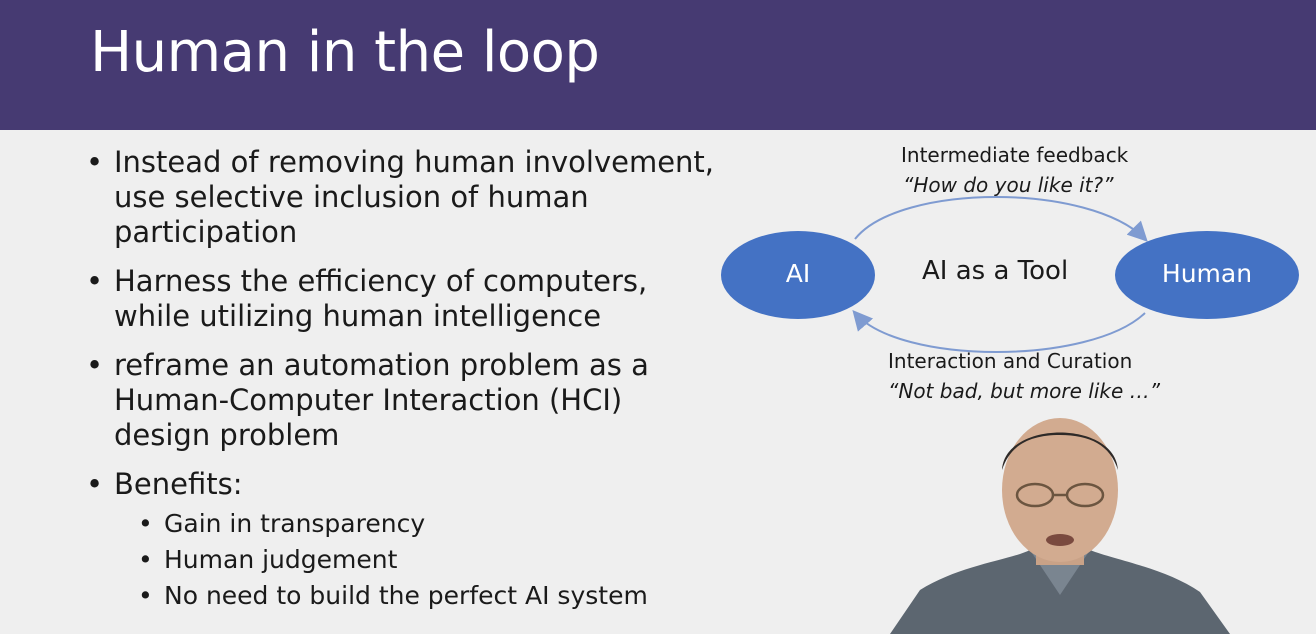 The width and height of the screenshot is (1316, 634). Describe the element at coordinates (1207, 273) in the screenshot. I see `human-node-label: Human` at that location.